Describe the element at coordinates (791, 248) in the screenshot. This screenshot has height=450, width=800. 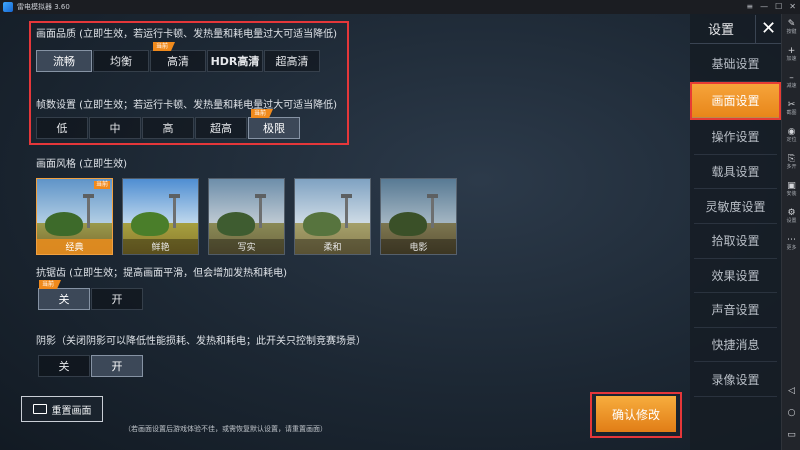
I see `toolbar-label: 更多` at that location.